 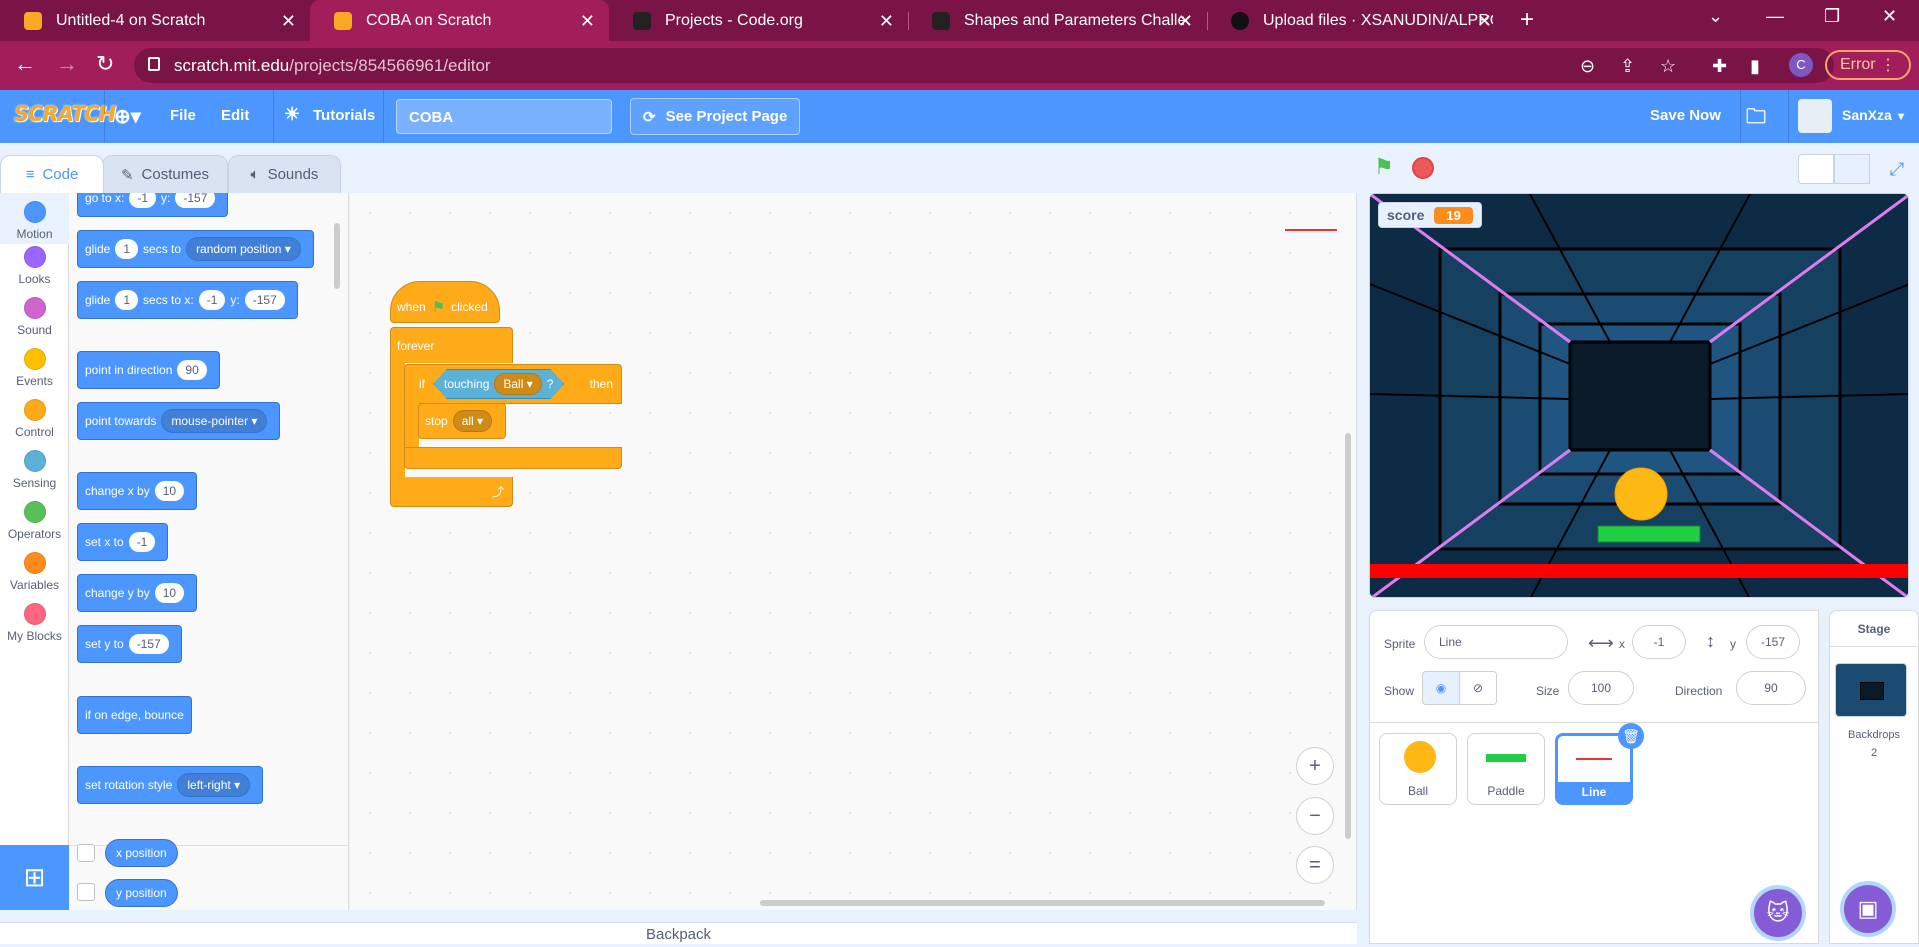 I want to click on stage-selector-panel: Stage Backdrops 2 ▣, so click(x=1874, y=777).